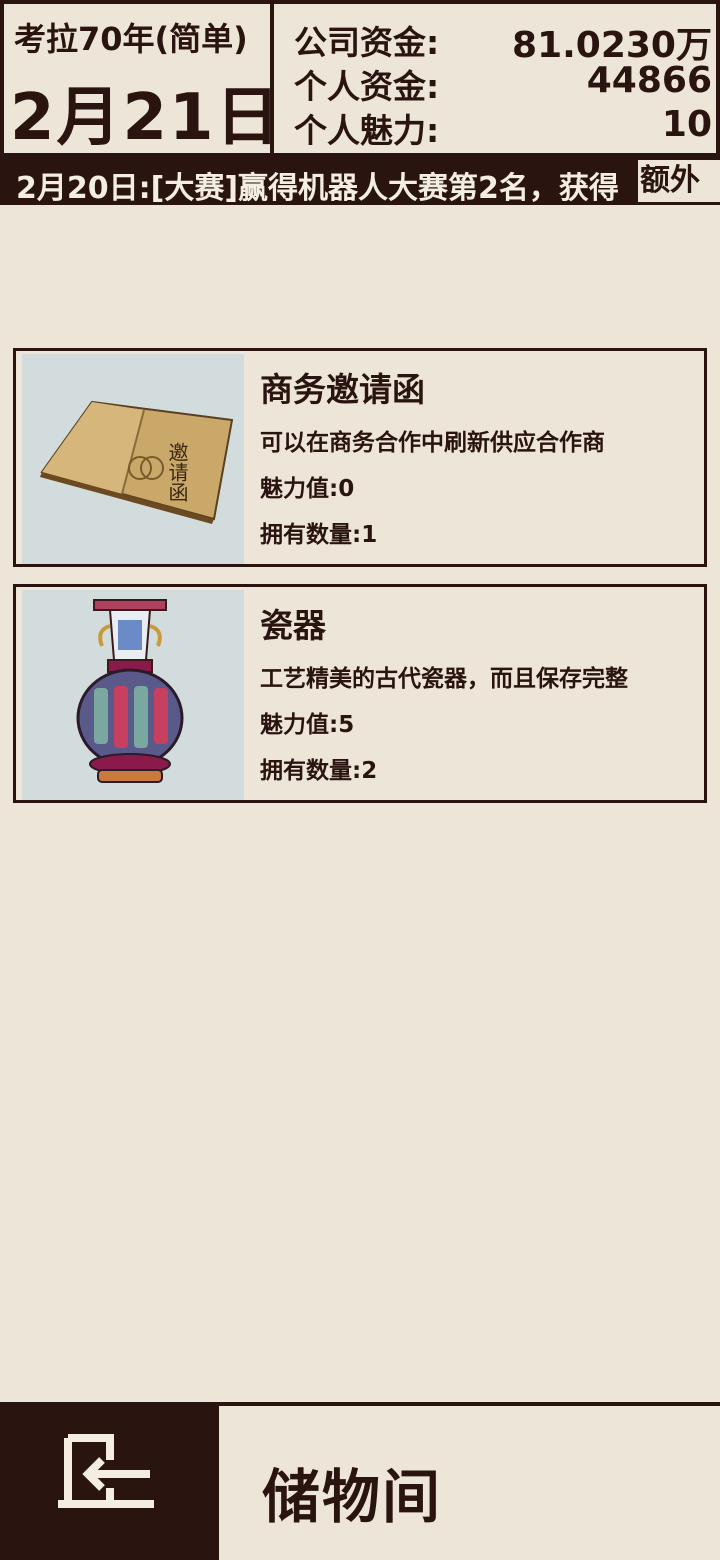 This screenshot has width=720, height=1560. I want to click on exit-button, so click(109, 1483).